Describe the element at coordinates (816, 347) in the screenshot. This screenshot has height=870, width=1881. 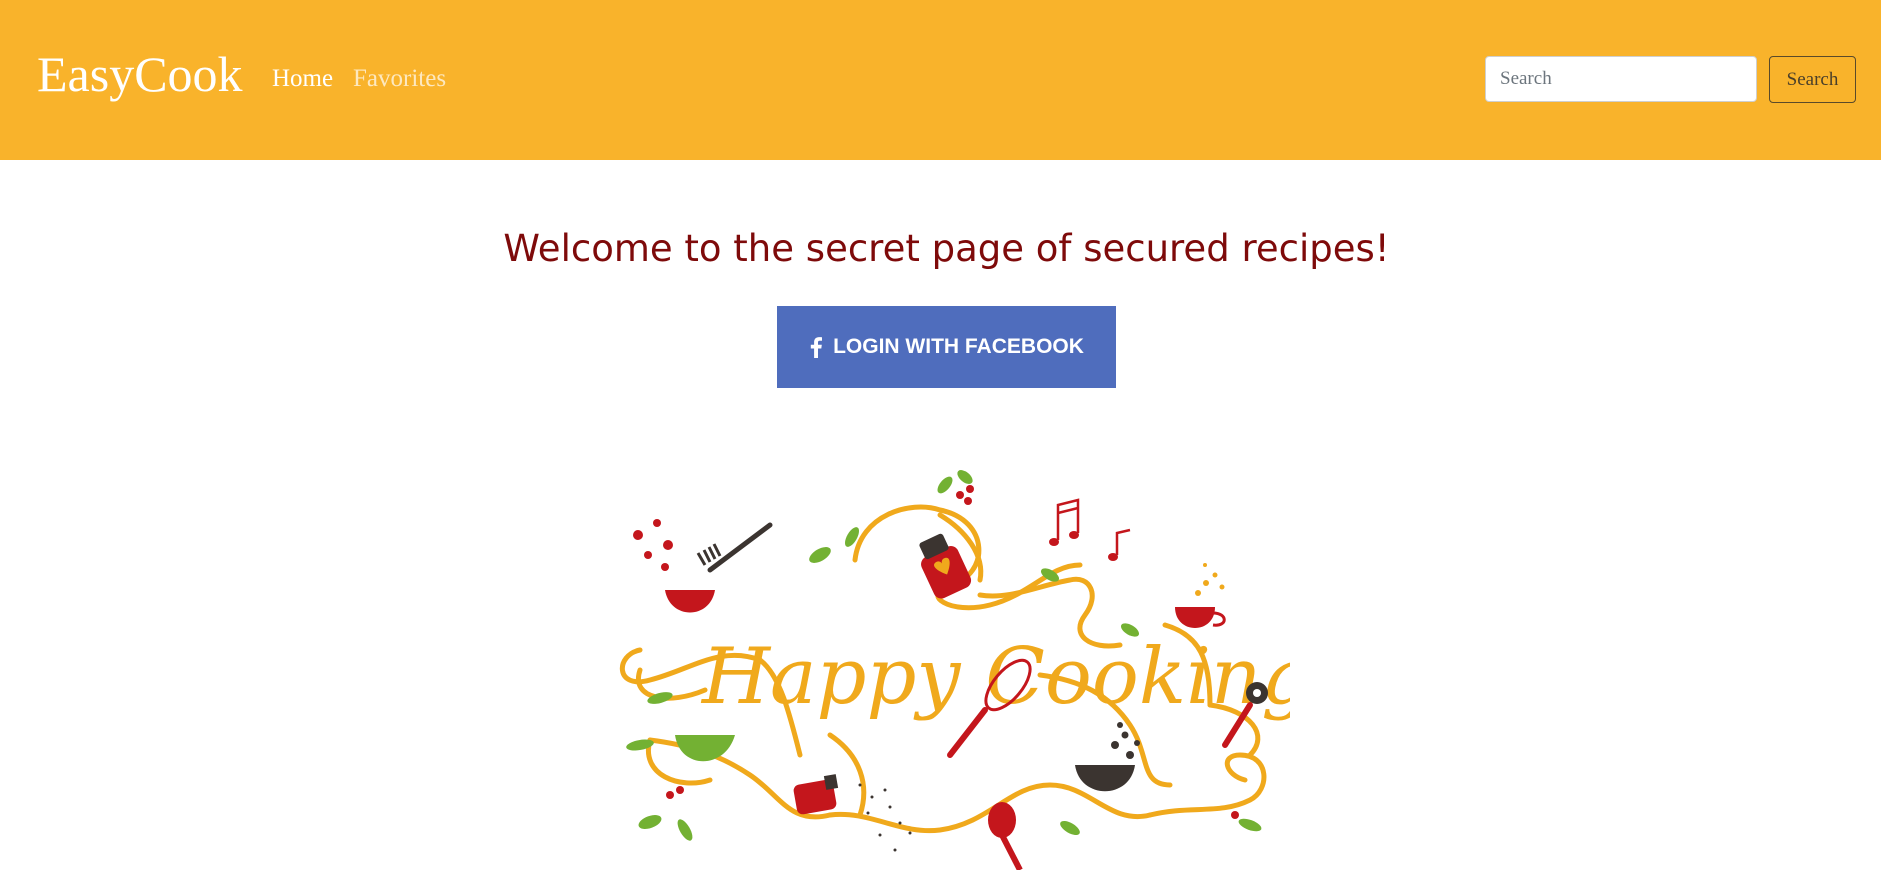
I see `facebook-icon` at that location.